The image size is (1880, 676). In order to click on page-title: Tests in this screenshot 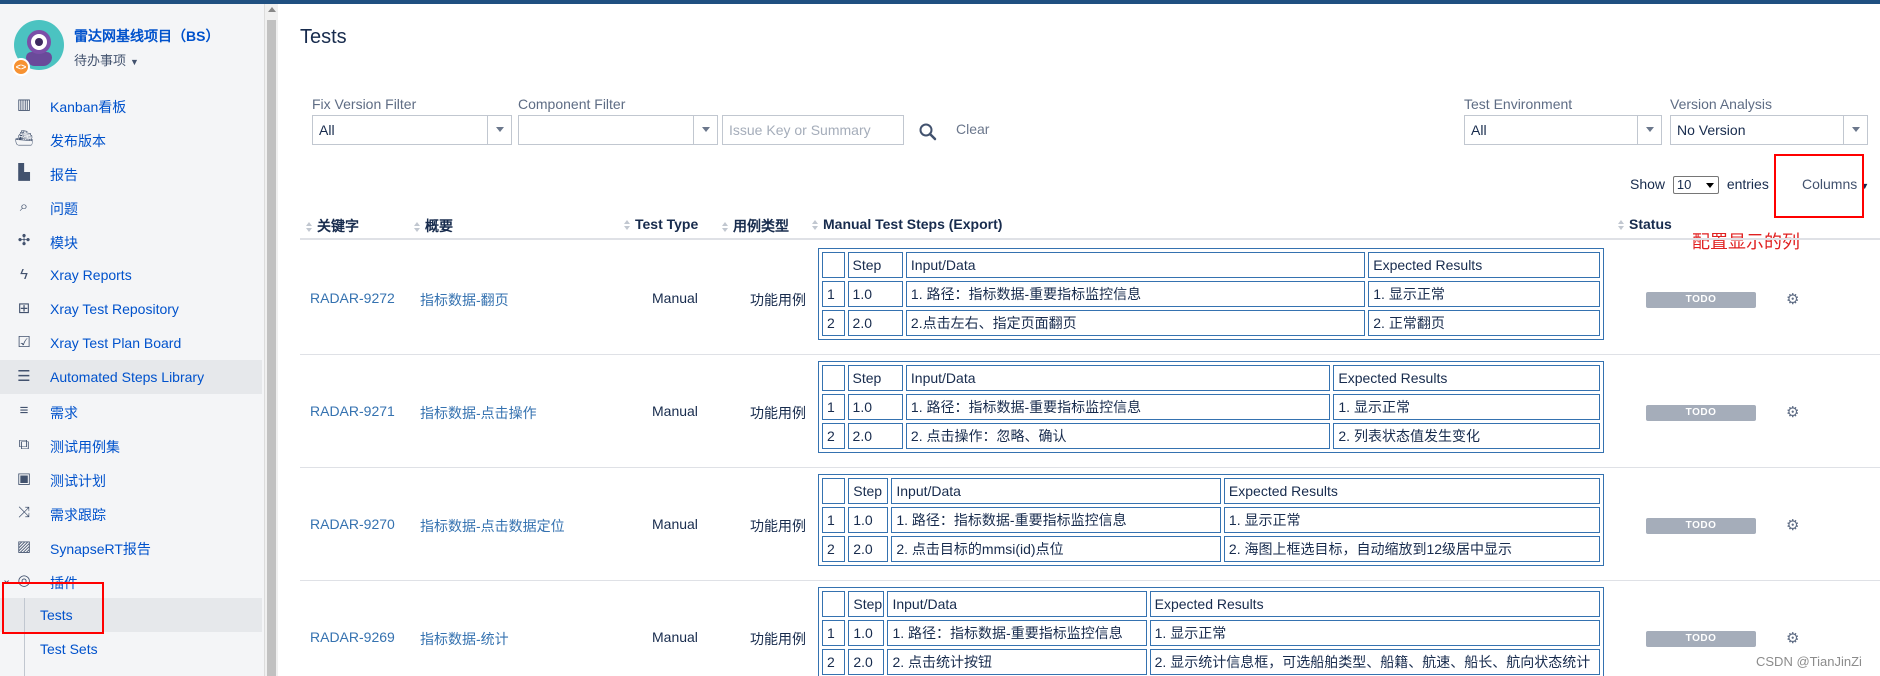, I will do `click(323, 37)`.